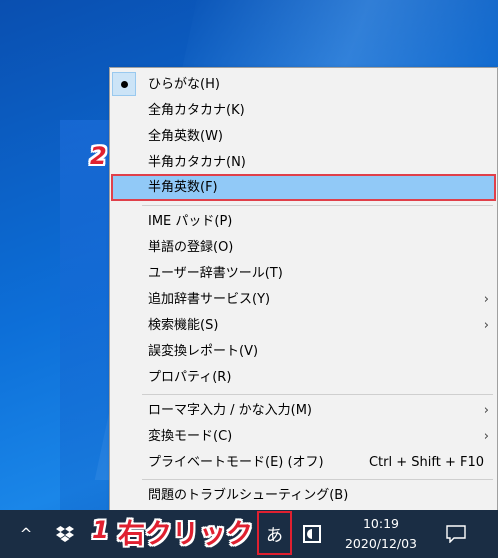 Image resolution: width=498 pixels, height=558 pixels. I want to click on menu-item-label: 全角英数(W), so click(185, 136).